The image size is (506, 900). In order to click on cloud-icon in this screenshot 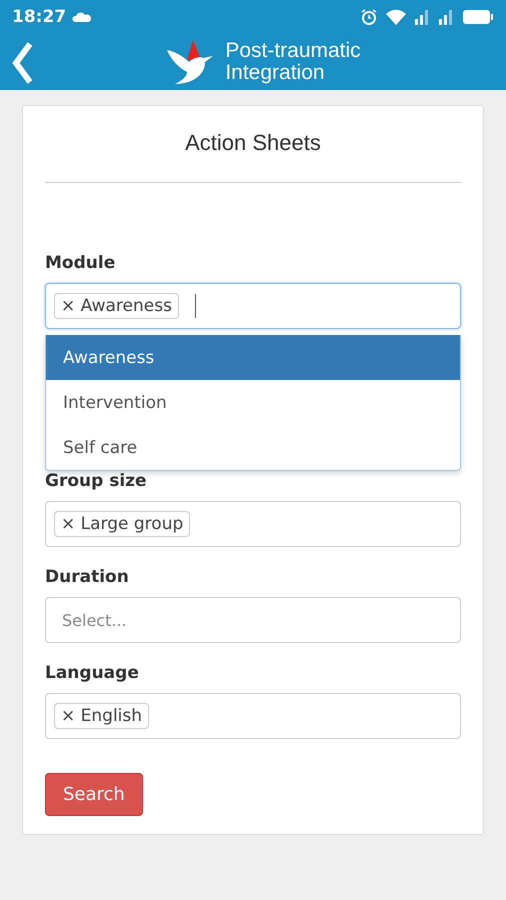, I will do `click(82, 17)`.